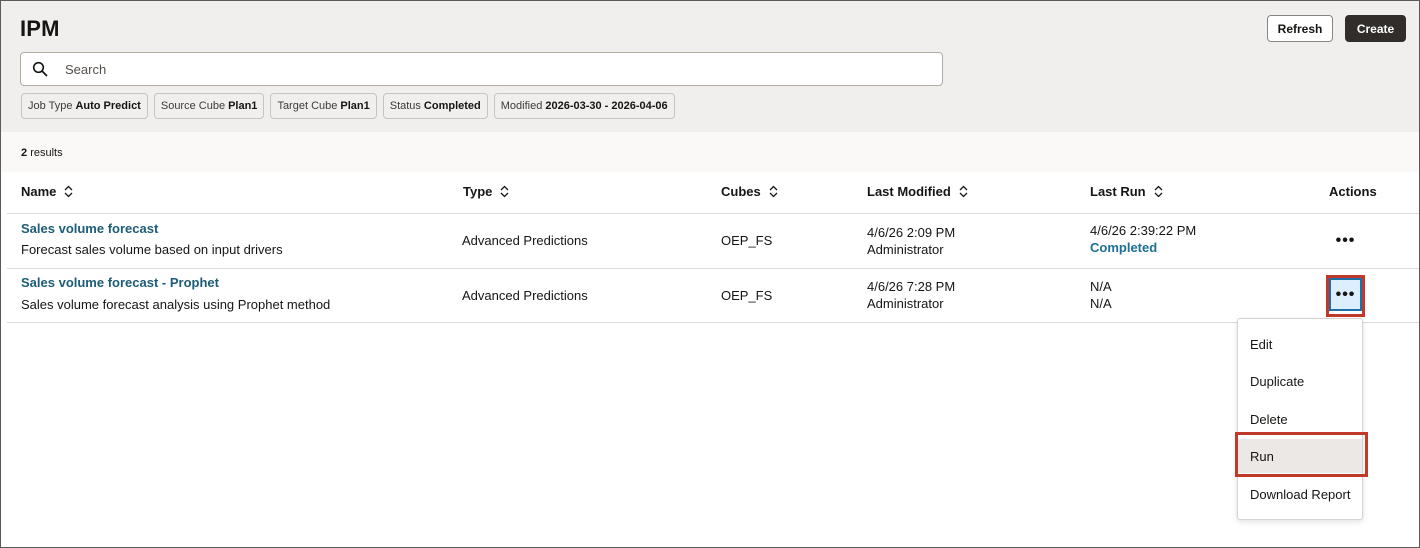  What do you see at coordinates (405, 106) in the screenshot?
I see `filter-chip-key: Status` at bounding box center [405, 106].